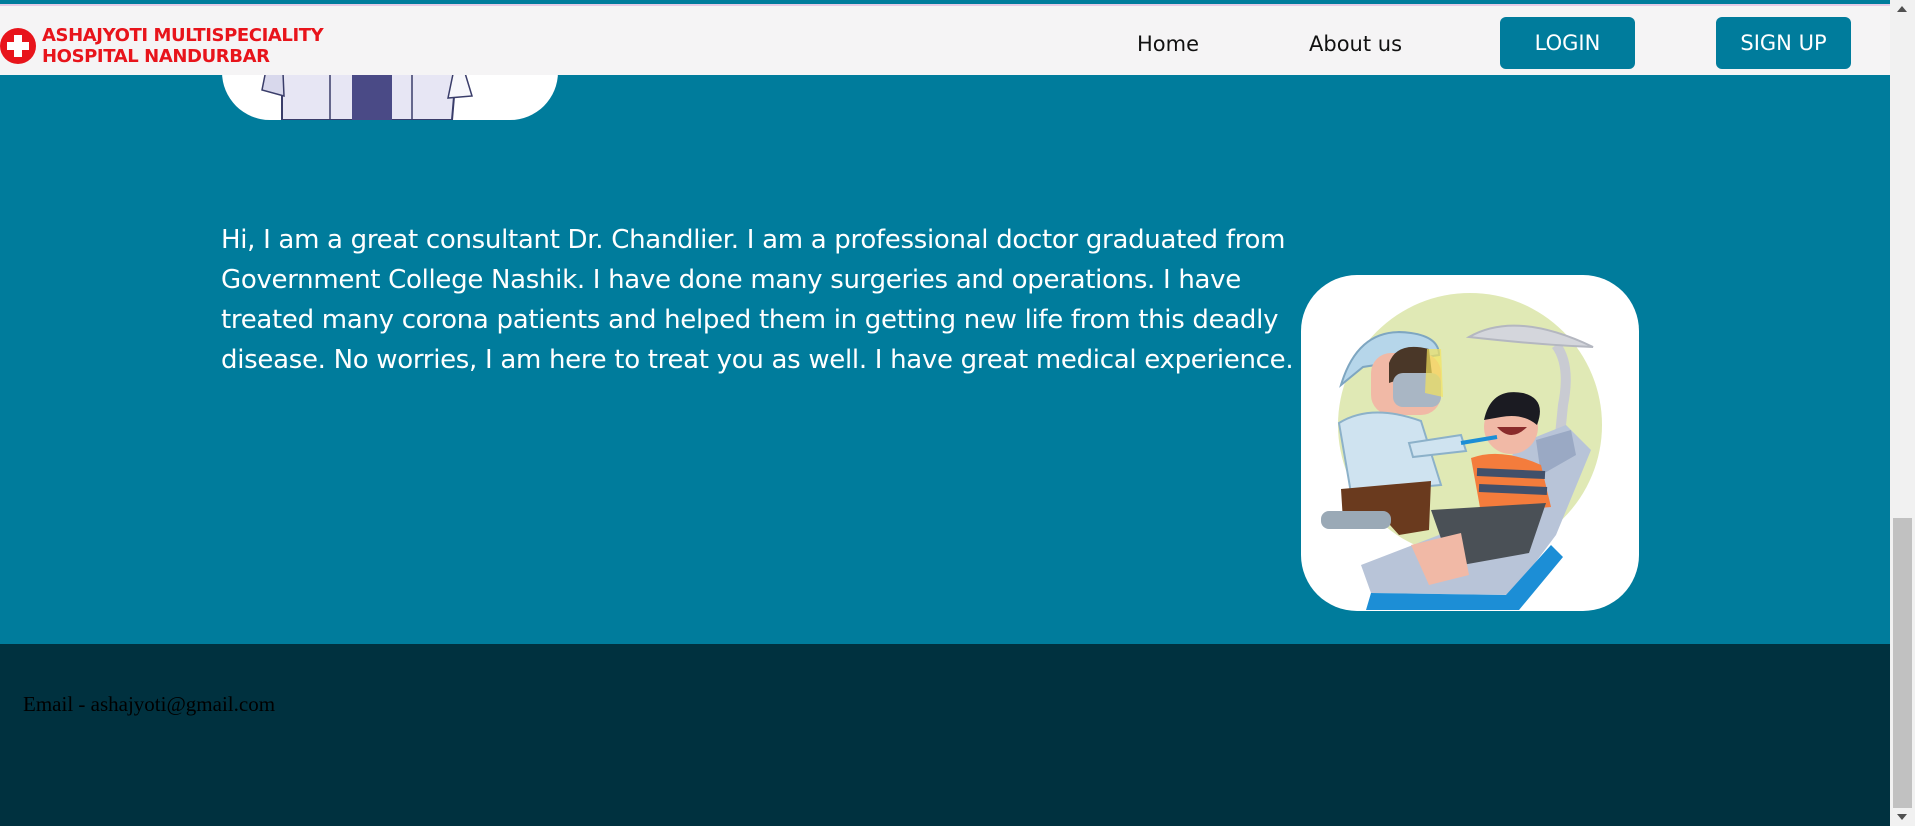  Describe the element at coordinates (1902, 9) in the screenshot. I see `scroll-up-arrow-icon` at that location.